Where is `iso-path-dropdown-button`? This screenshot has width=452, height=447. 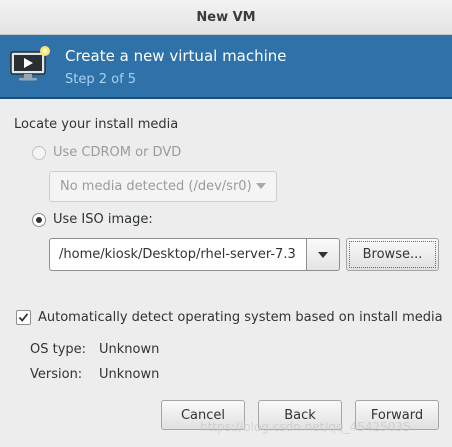 iso-path-dropdown-button is located at coordinates (323, 254).